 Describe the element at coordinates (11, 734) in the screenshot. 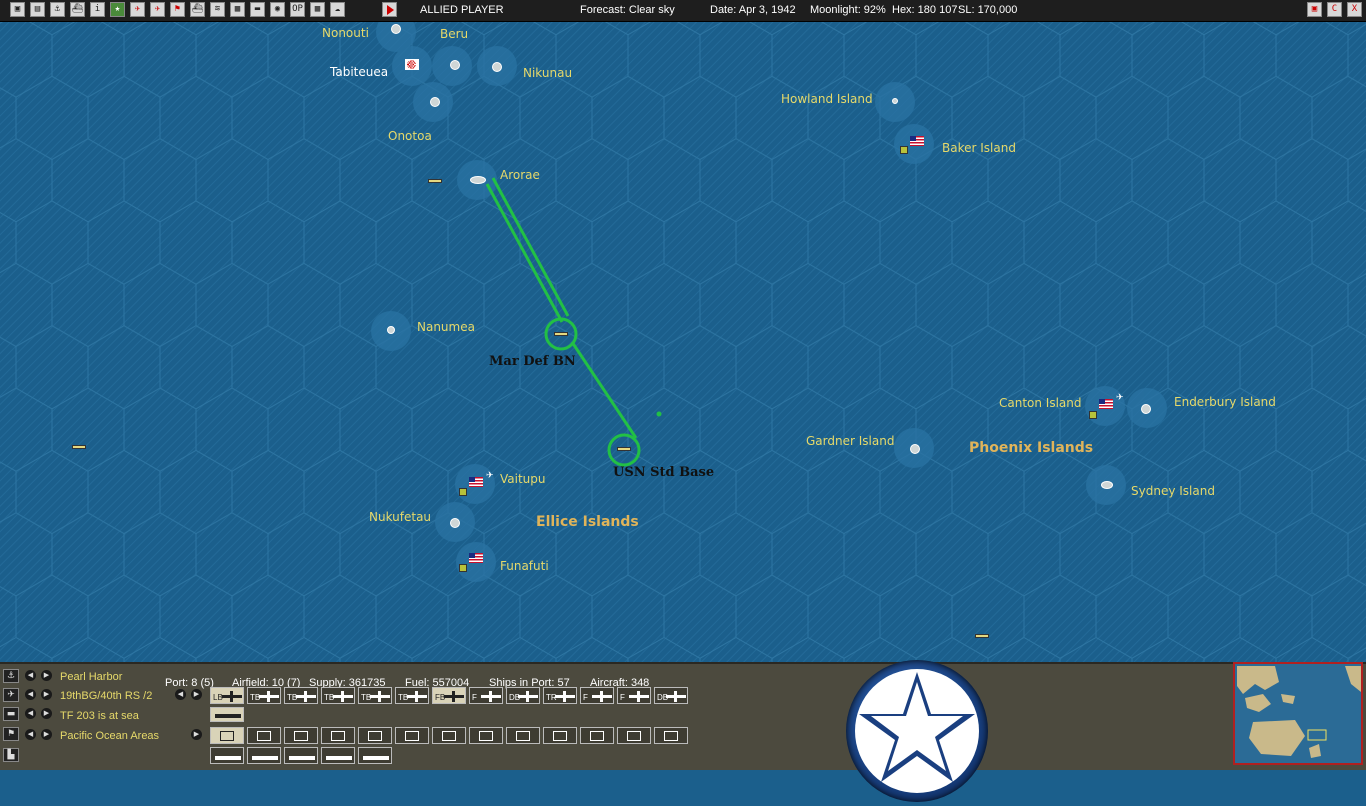

I see `hq-flag-icon: ⚑` at that location.